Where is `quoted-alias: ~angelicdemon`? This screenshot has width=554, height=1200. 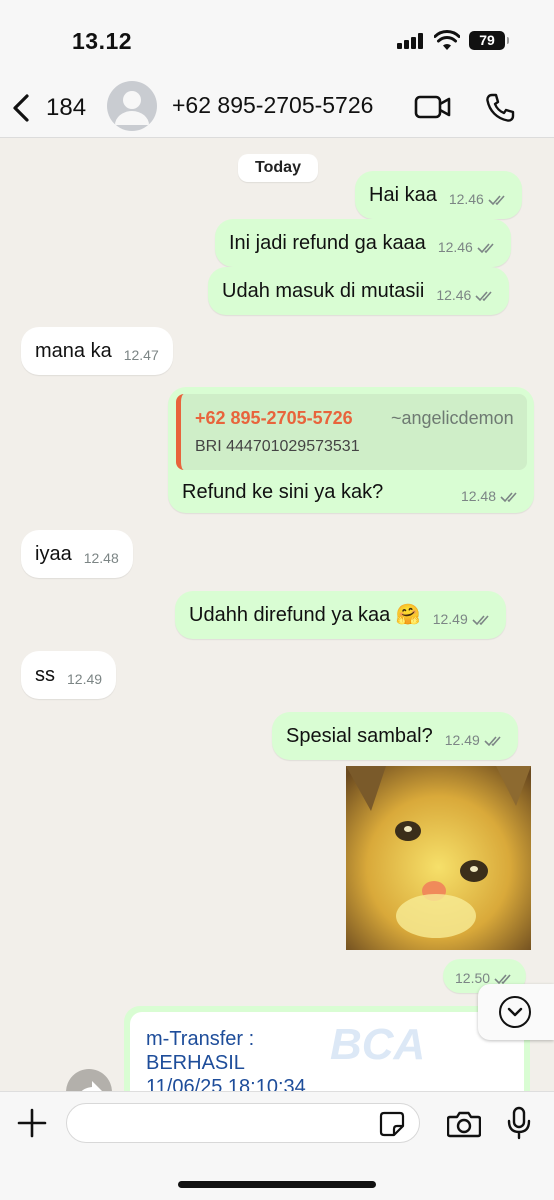
quoted-alias: ~angelicdemon is located at coordinates (452, 418).